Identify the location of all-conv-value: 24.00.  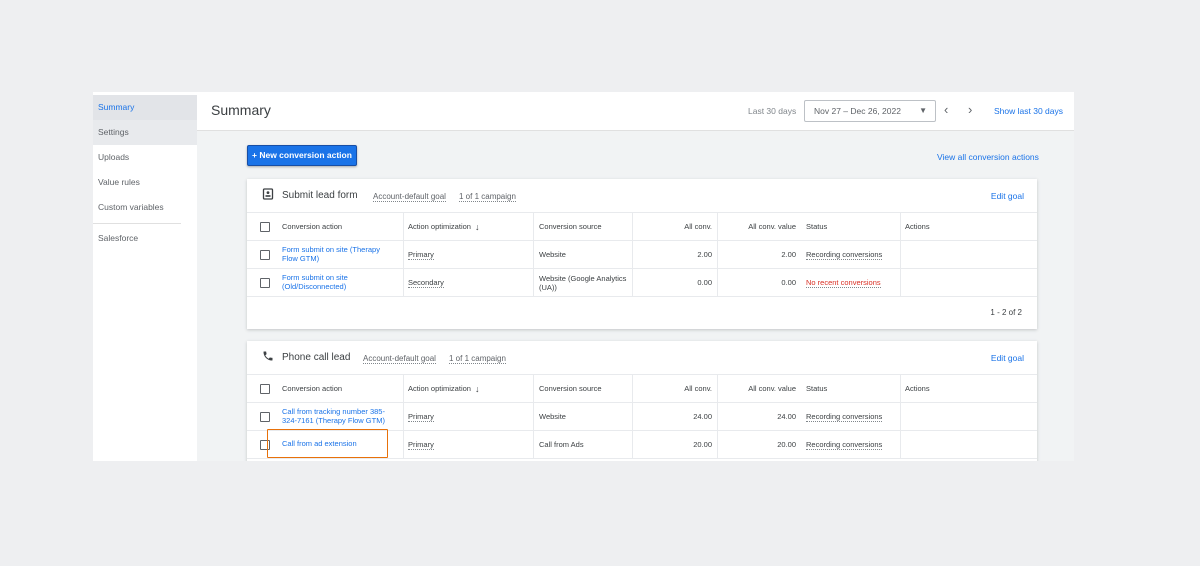
(702, 416).